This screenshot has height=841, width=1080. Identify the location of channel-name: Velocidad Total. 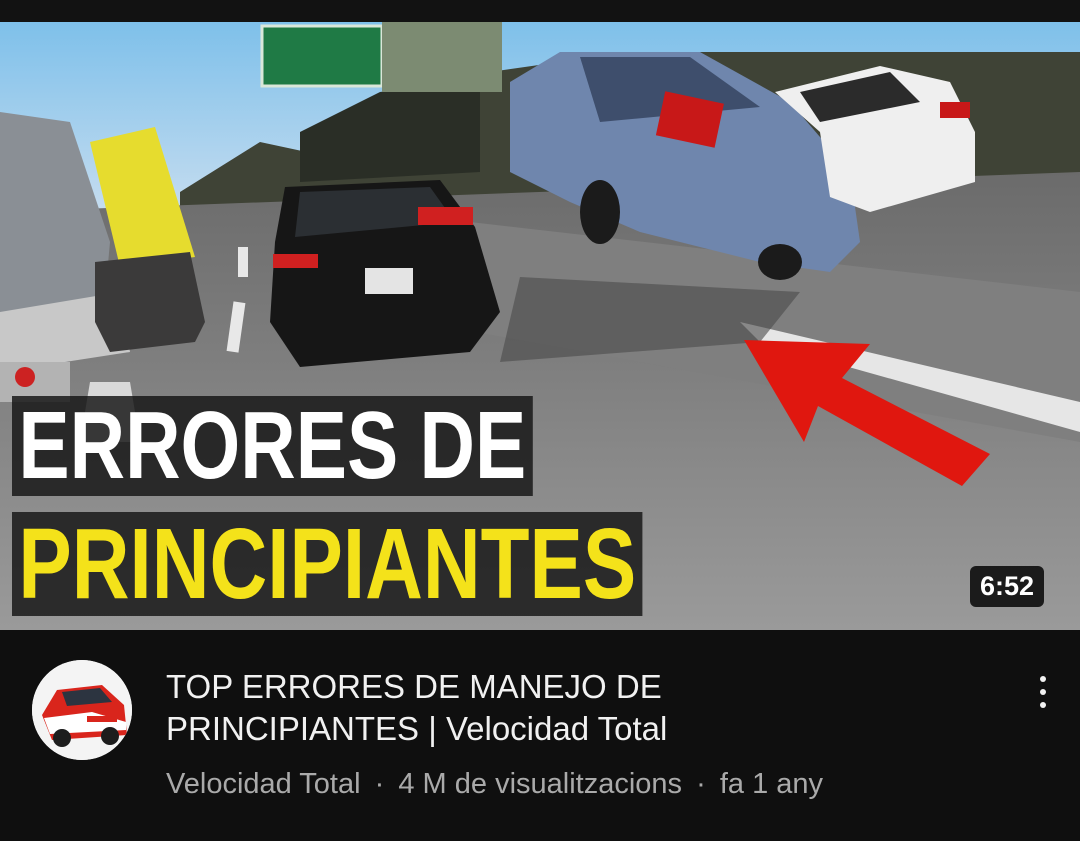
(263, 784).